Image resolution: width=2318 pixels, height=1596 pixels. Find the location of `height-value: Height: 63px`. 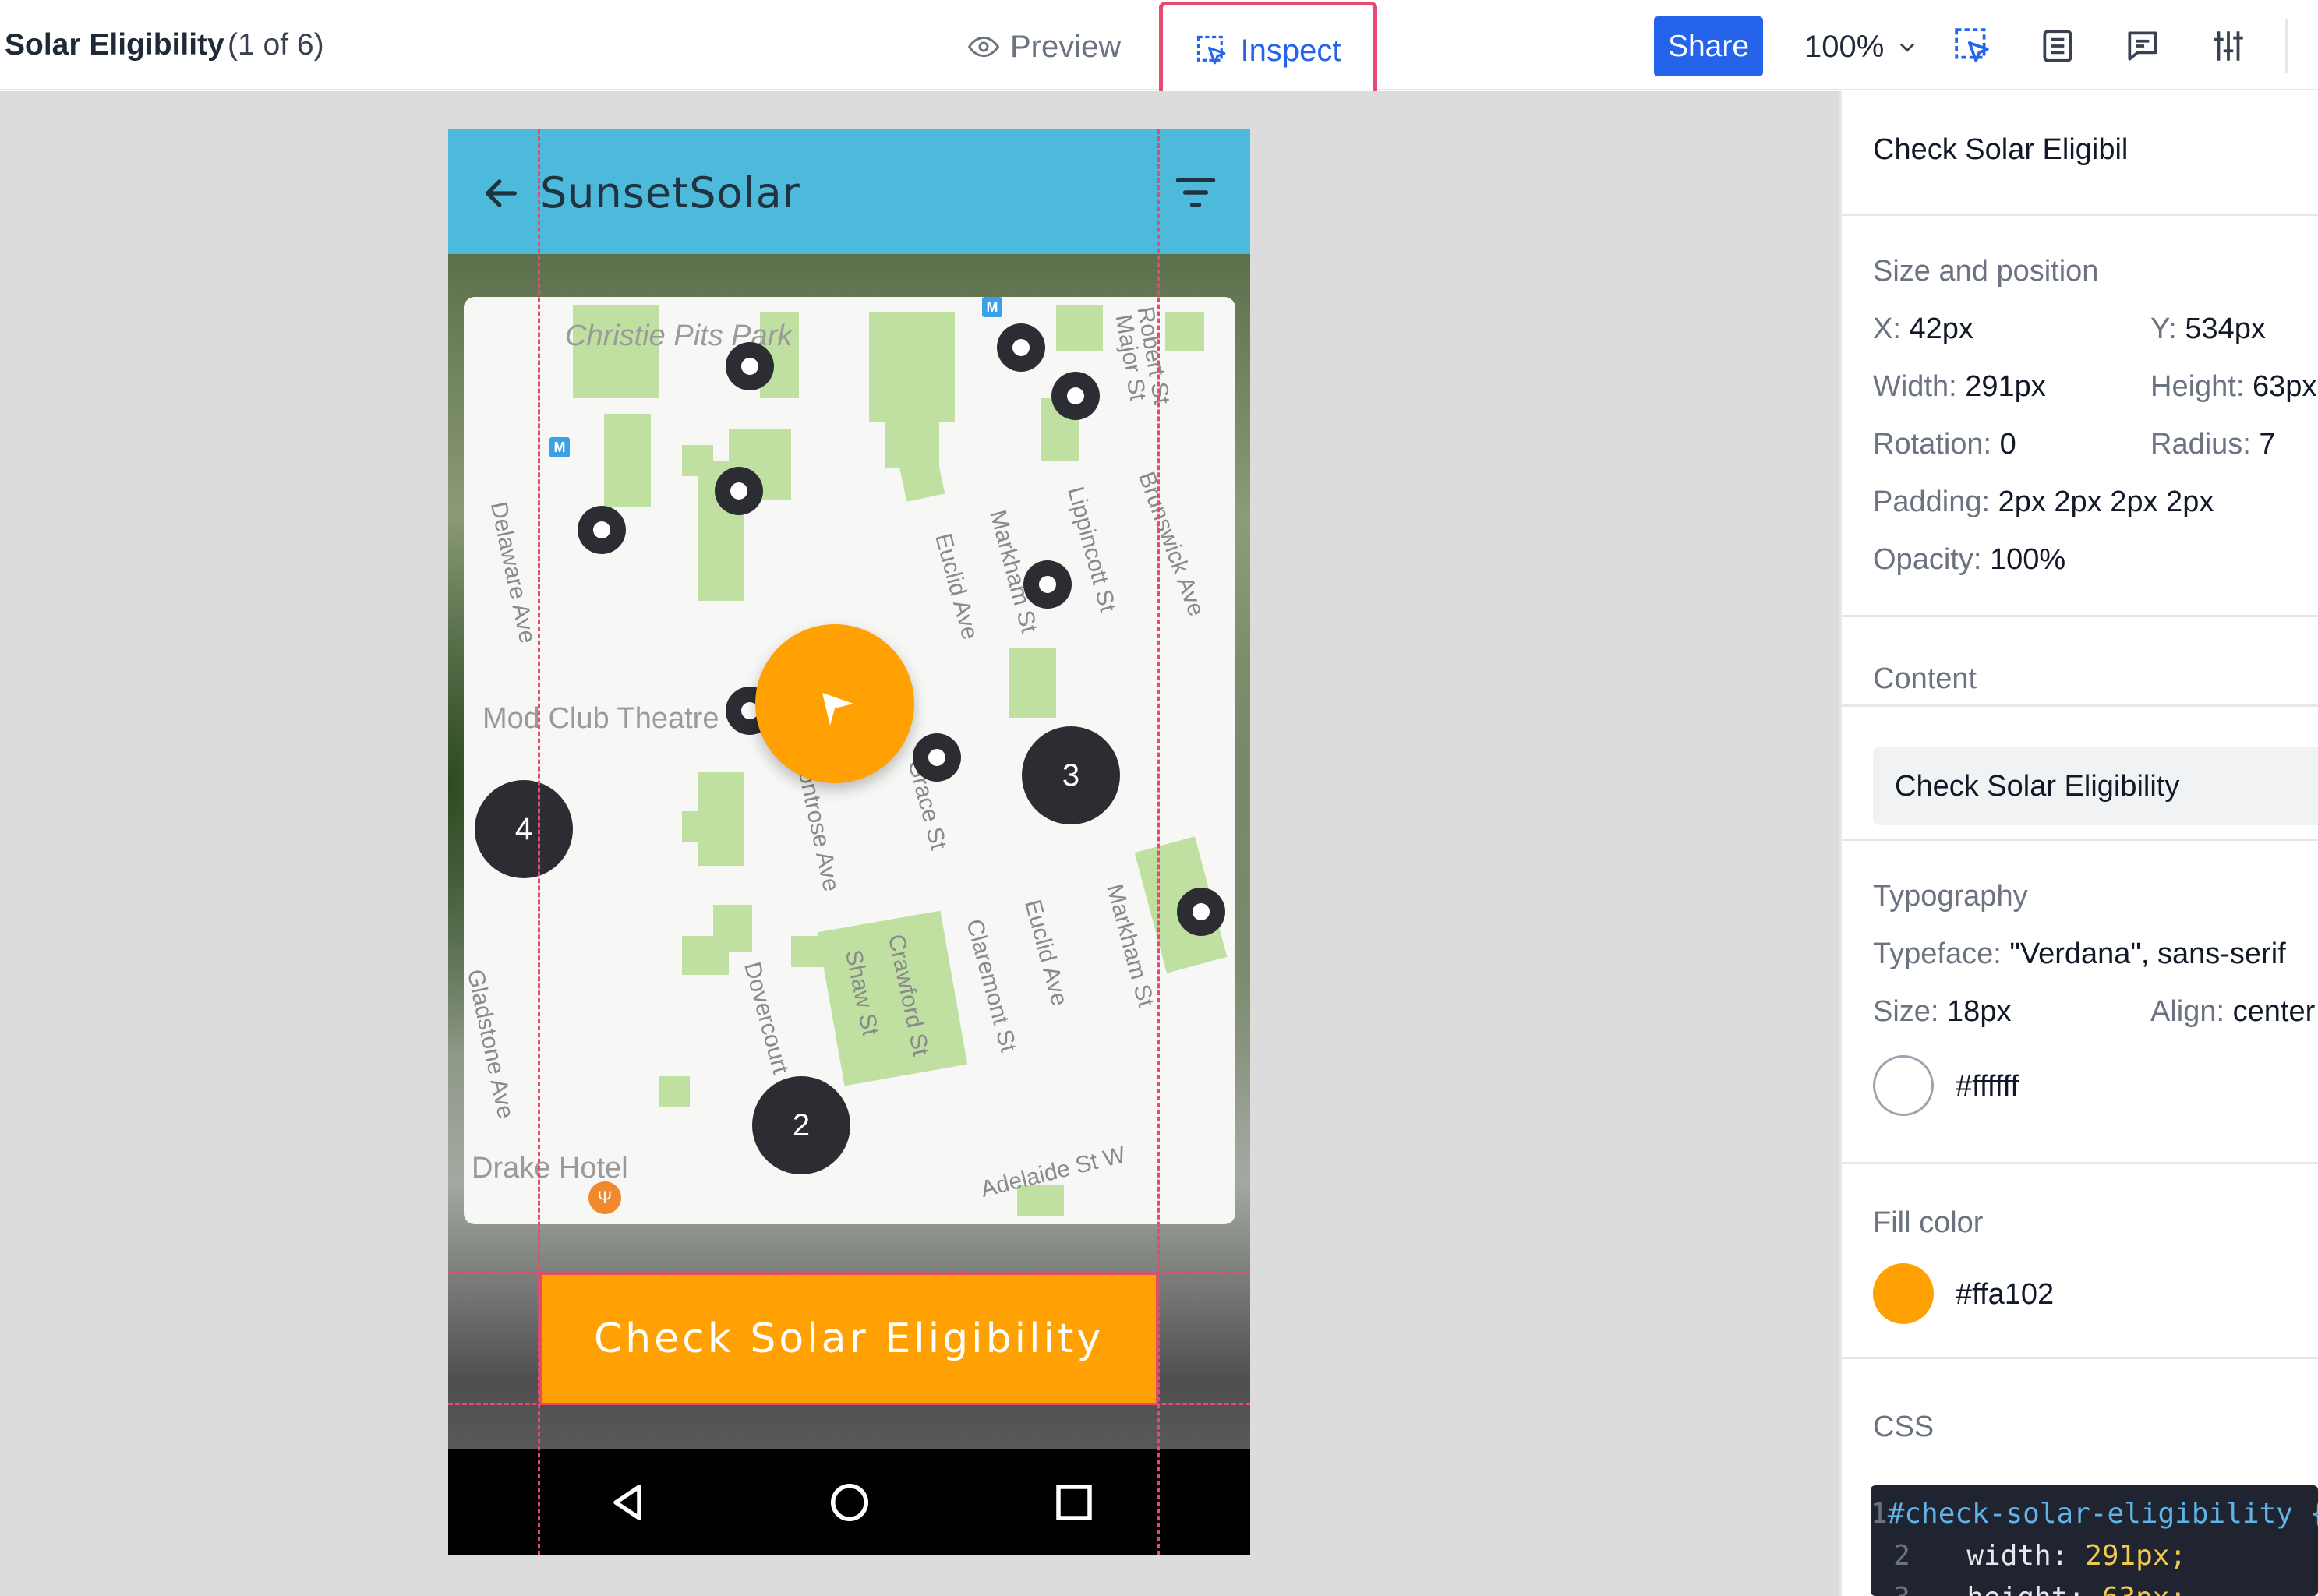

height-value: Height: 63px is located at coordinates (2233, 386).